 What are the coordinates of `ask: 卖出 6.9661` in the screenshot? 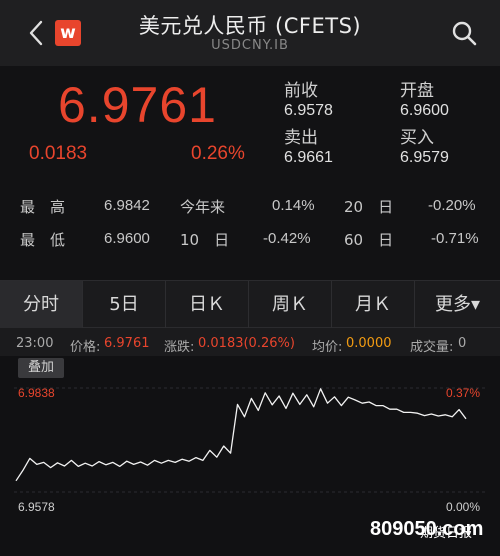 It's located at (308, 145).